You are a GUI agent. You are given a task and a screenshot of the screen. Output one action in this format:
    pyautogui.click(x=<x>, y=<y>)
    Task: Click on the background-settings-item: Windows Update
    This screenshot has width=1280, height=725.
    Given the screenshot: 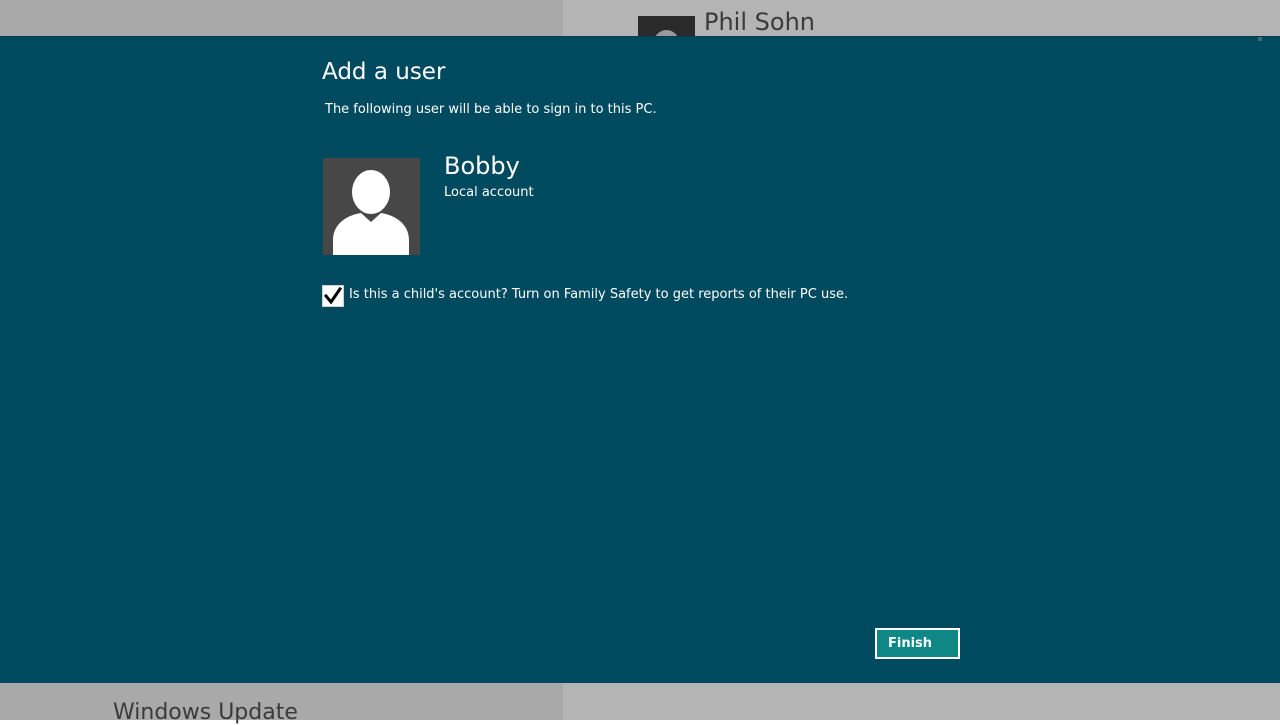 What is the action you would take?
    pyautogui.click(x=205, y=712)
    